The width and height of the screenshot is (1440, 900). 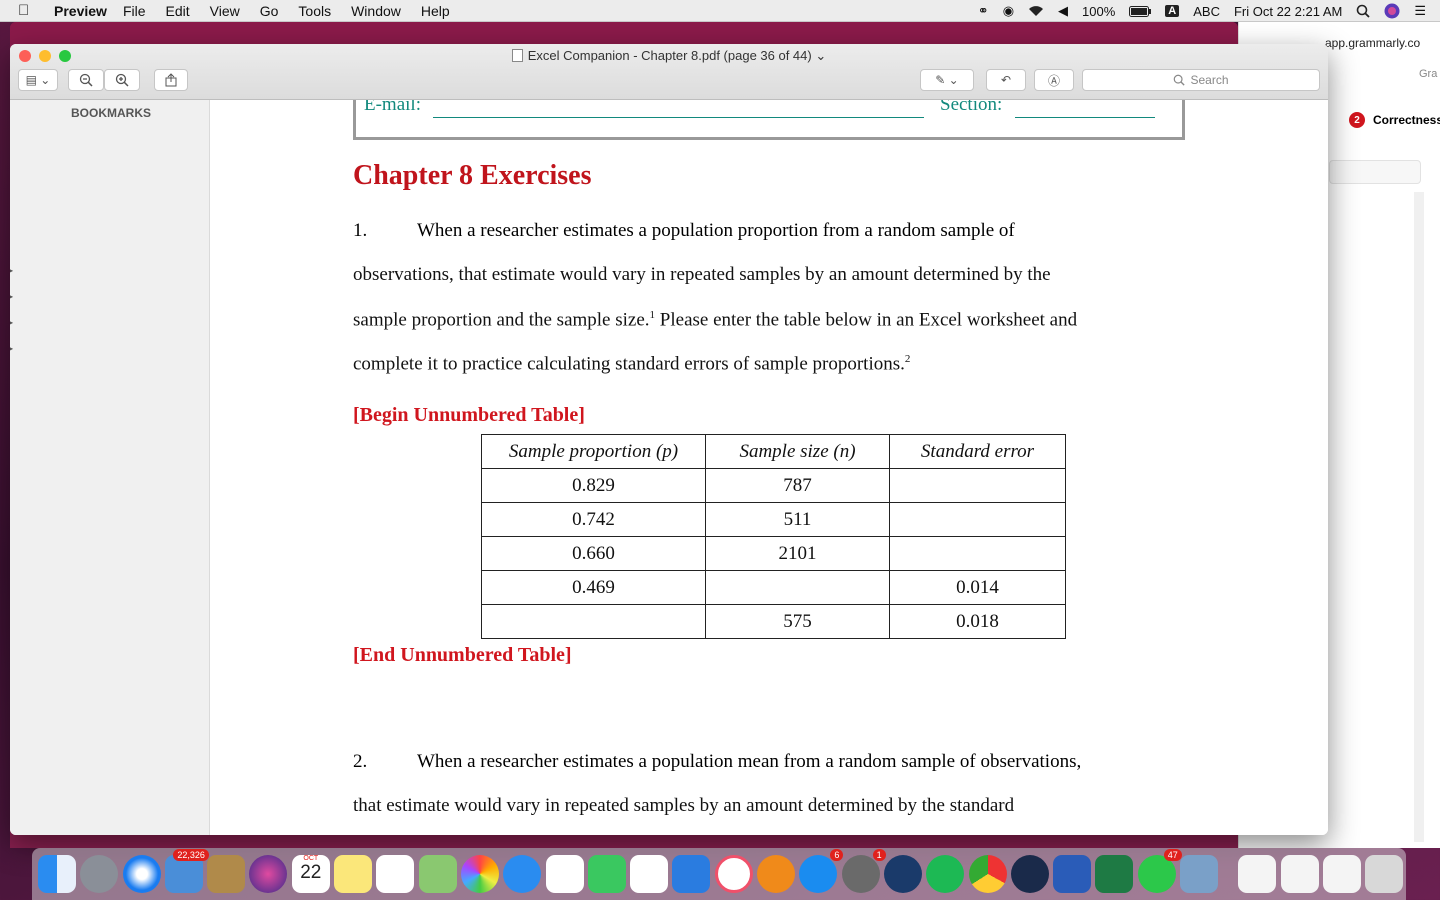 I want to click on zoom-in-button, so click(x=122, y=80).